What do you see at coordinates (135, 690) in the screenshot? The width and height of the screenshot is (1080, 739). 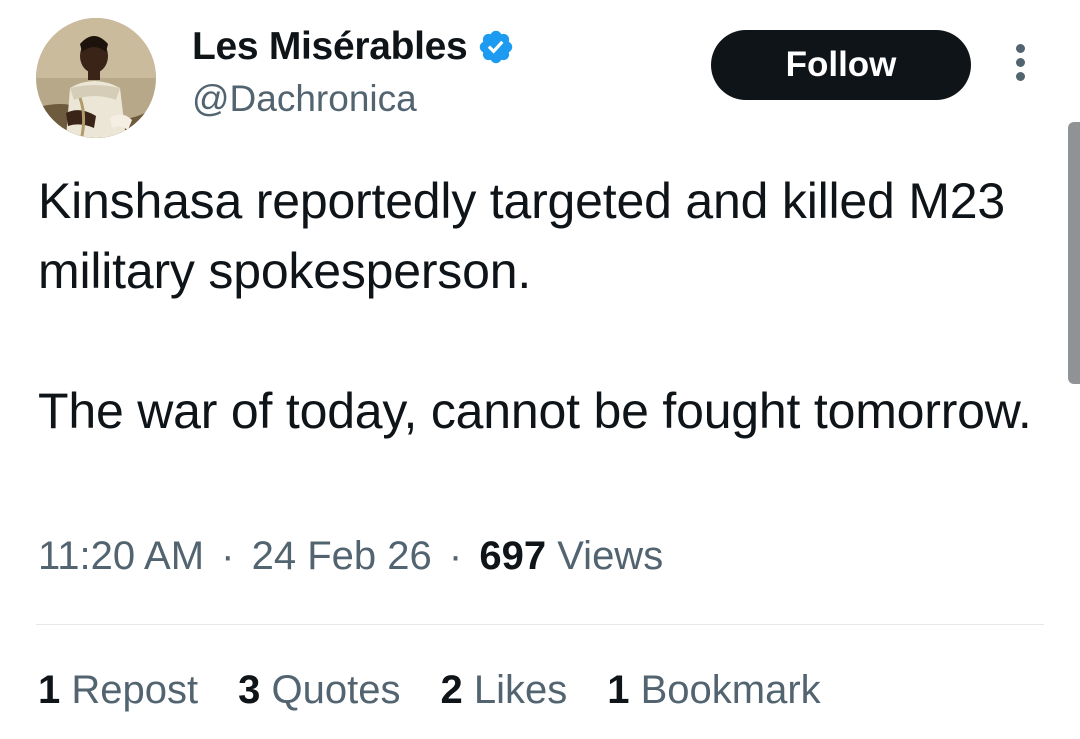 I see `reposts-label: Repost` at bounding box center [135, 690].